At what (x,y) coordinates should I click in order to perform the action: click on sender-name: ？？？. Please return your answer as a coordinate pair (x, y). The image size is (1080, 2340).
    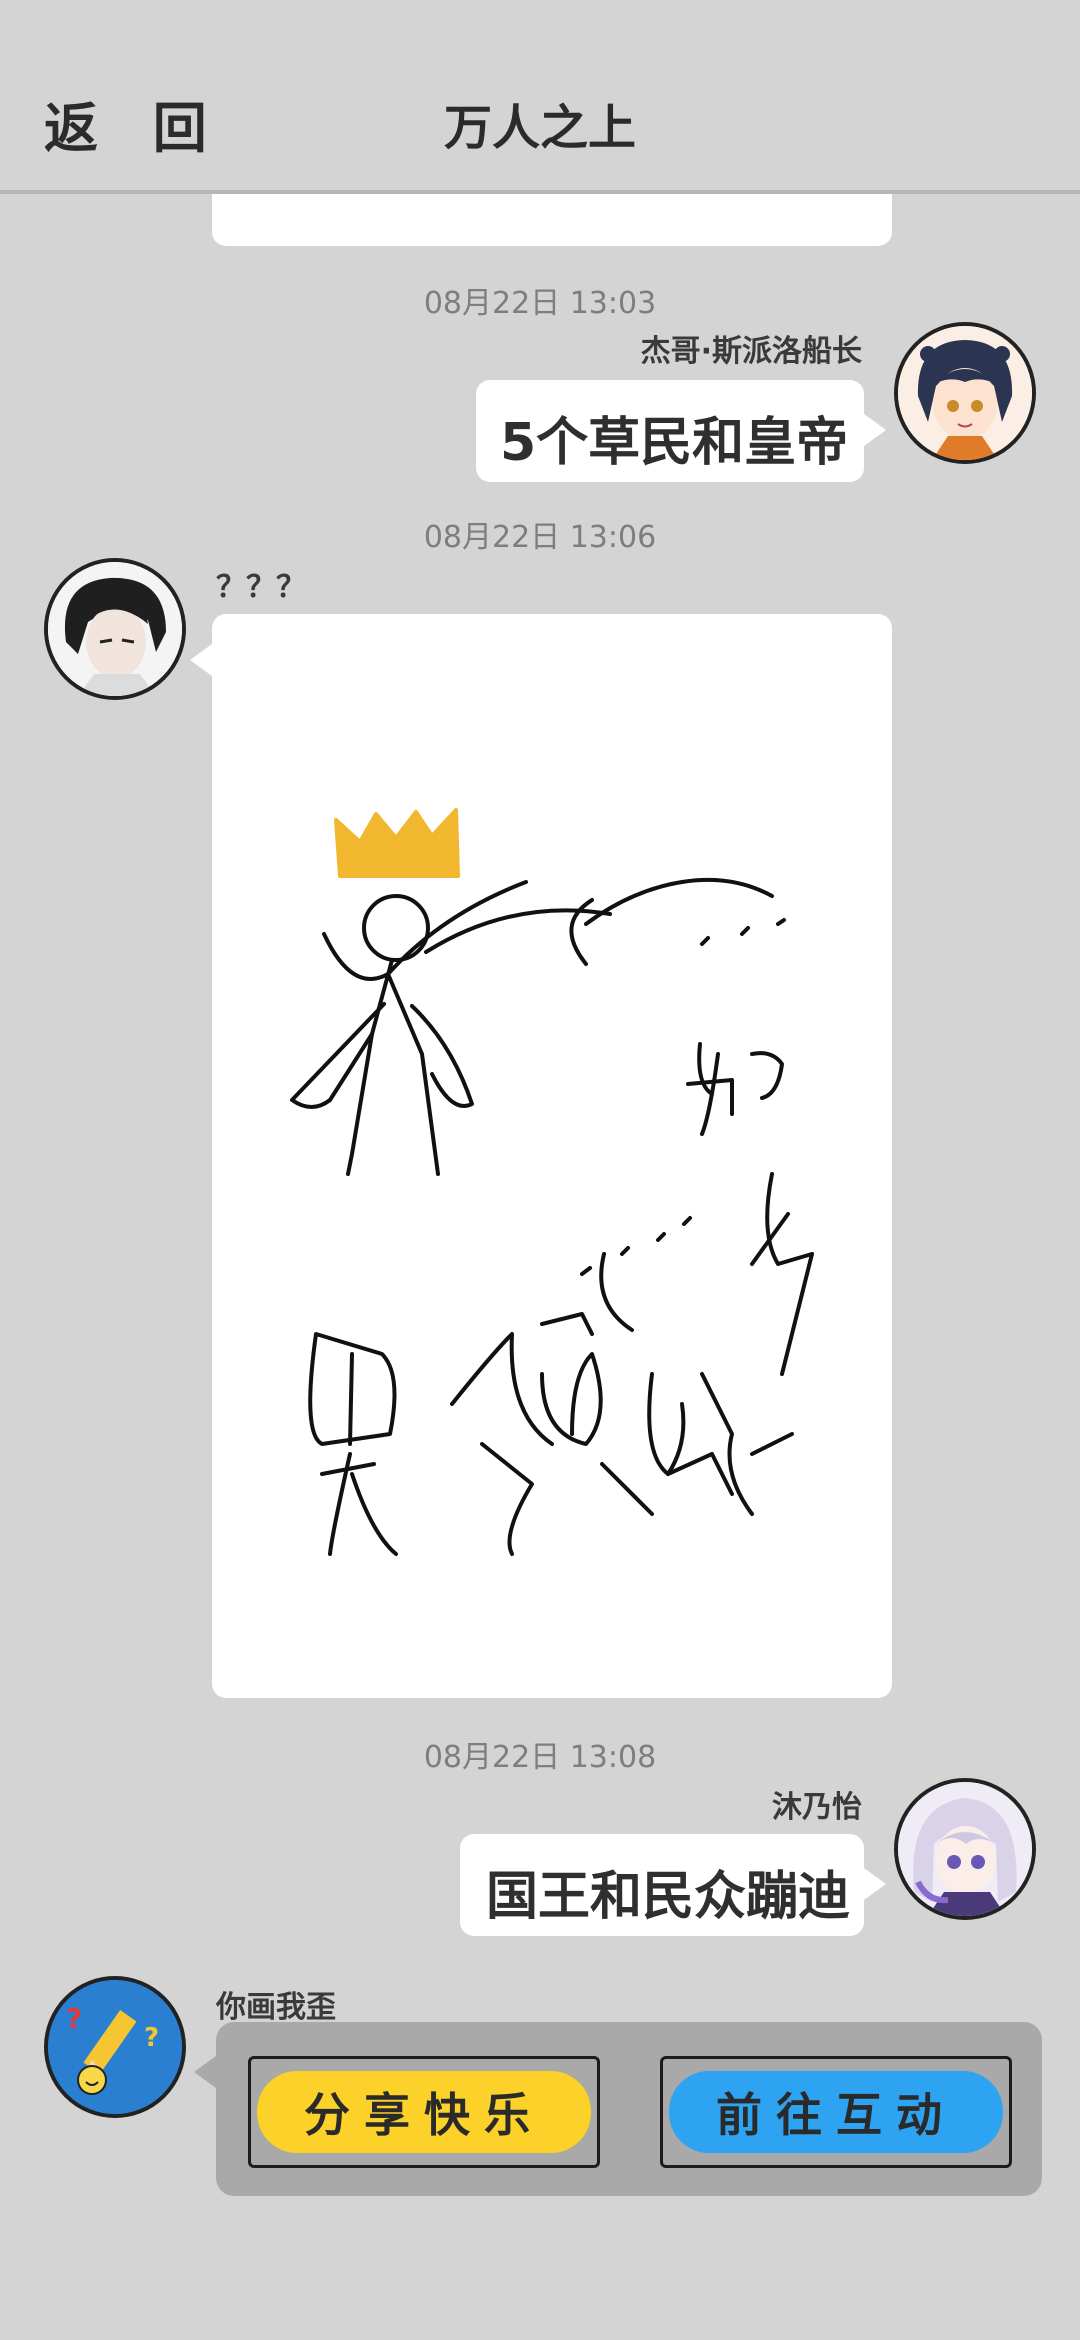
    Looking at the image, I should click on (261, 587).